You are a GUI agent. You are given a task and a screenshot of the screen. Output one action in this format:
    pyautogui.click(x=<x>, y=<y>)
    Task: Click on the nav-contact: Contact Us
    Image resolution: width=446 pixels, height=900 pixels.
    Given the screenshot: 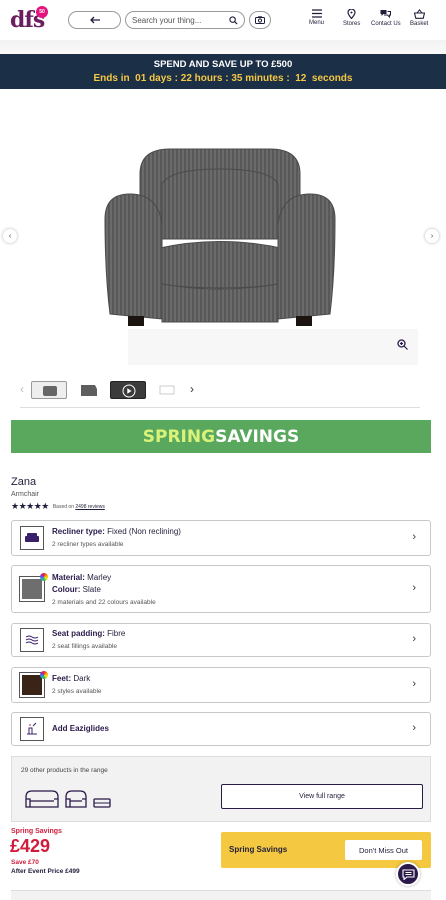 What is the action you would take?
    pyautogui.click(x=386, y=18)
    